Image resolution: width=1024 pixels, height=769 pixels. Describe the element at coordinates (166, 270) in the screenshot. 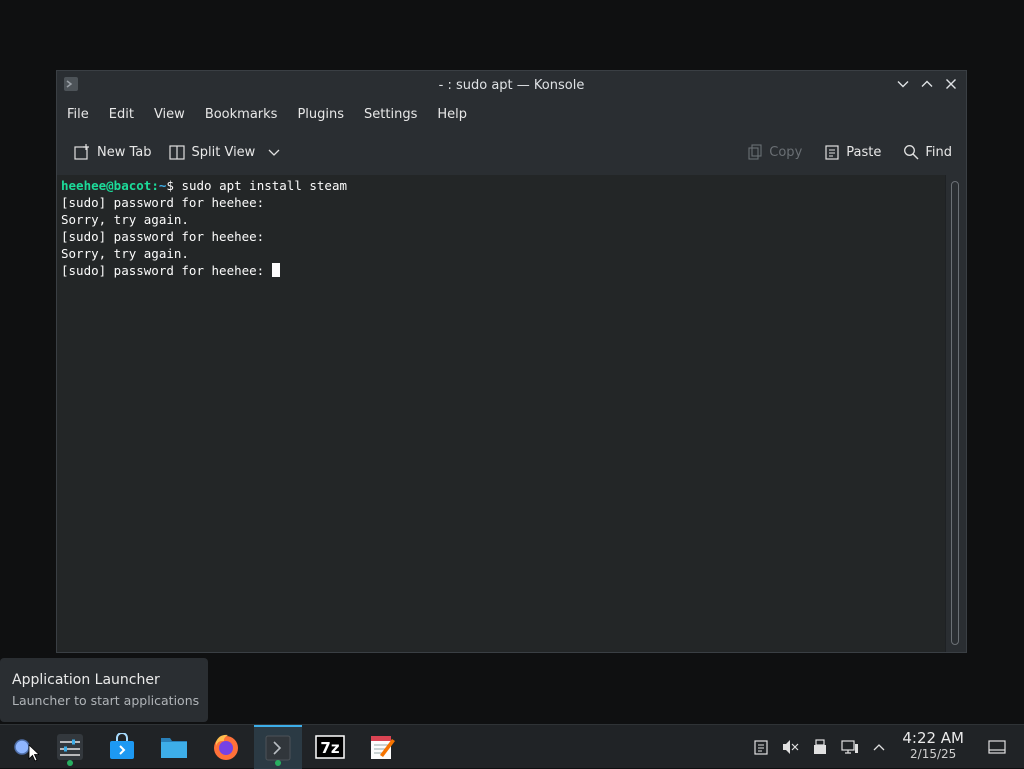

I see `password-prompt: [sudo] password for heehee:` at that location.